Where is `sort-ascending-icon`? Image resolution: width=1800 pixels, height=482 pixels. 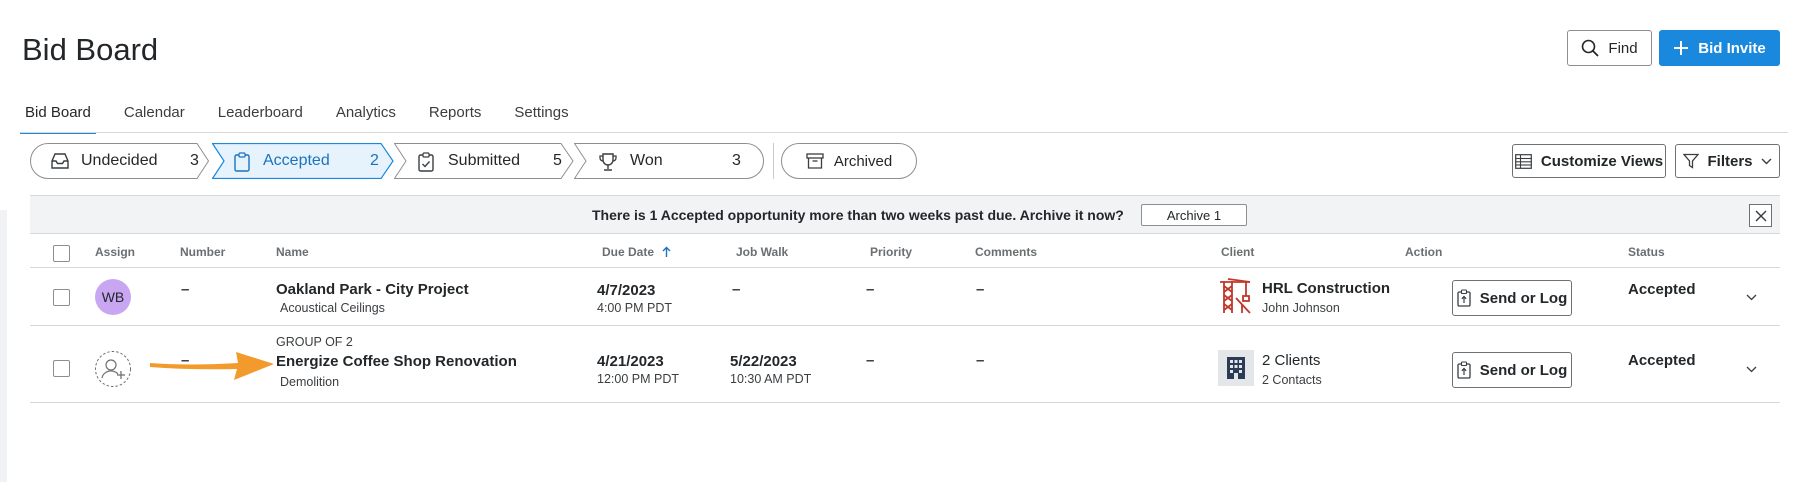 sort-ascending-icon is located at coordinates (666, 251).